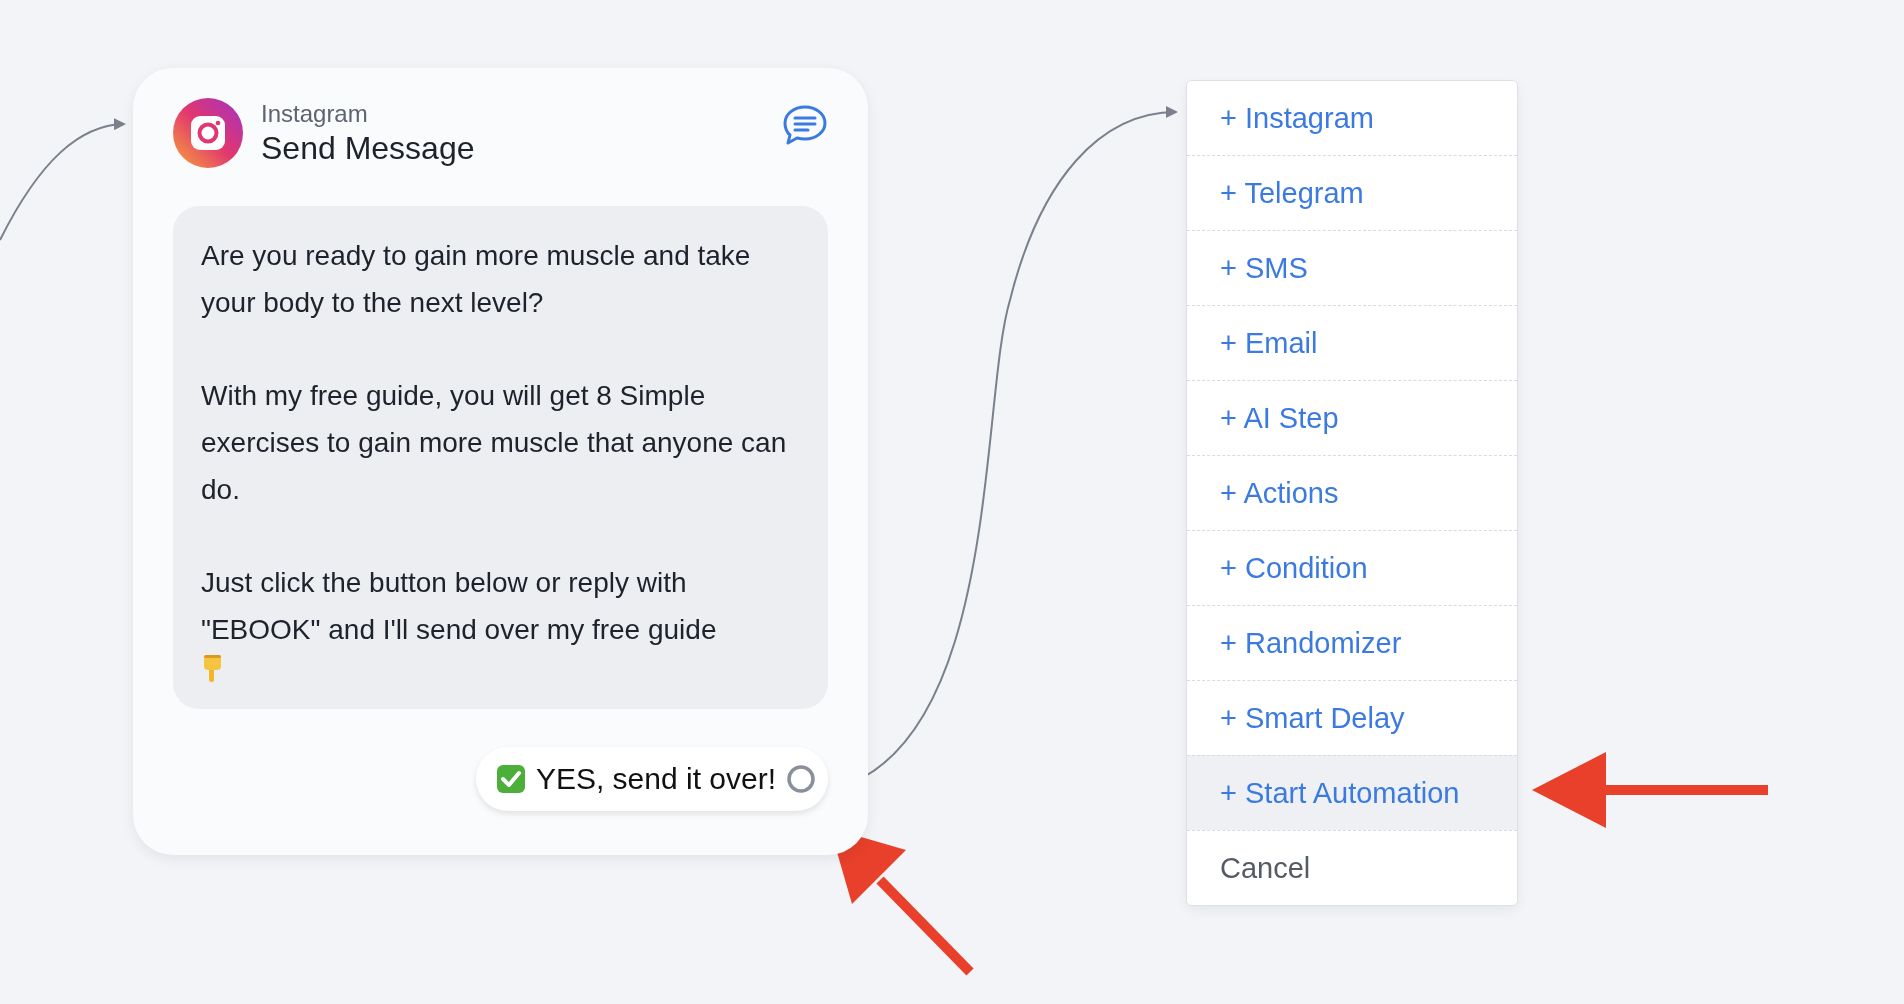 This screenshot has width=1904, height=1004. What do you see at coordinates (368, 148) in the screenshot?
I see `node-title: Send Message` at bounding box center [368, 148].